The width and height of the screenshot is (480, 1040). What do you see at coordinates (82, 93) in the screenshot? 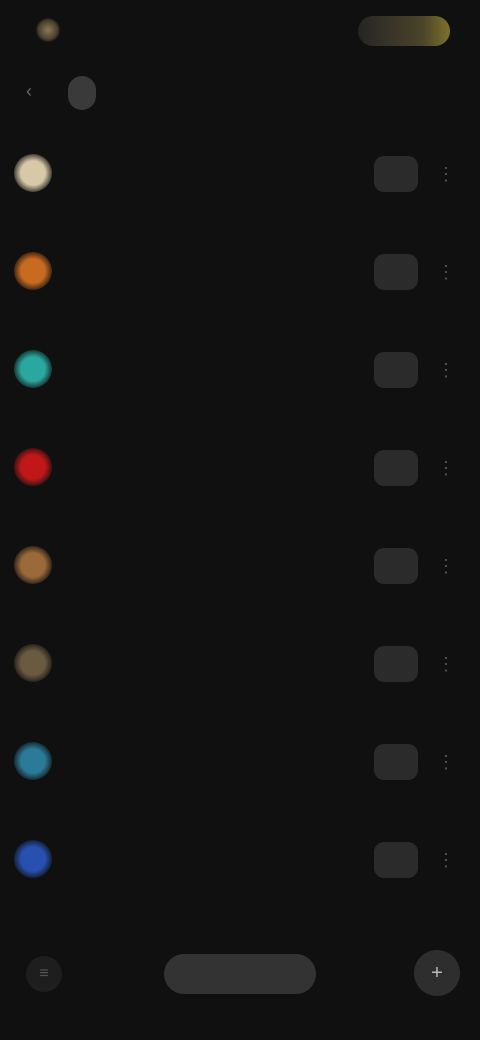
I see `page-title` at bounding box center [82, 93].